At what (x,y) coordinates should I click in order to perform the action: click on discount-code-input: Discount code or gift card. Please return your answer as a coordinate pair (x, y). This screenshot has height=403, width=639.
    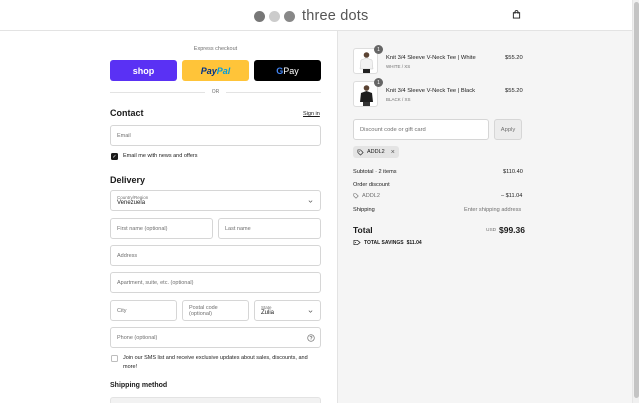
    Looking at the image, I should click on (421, 129).